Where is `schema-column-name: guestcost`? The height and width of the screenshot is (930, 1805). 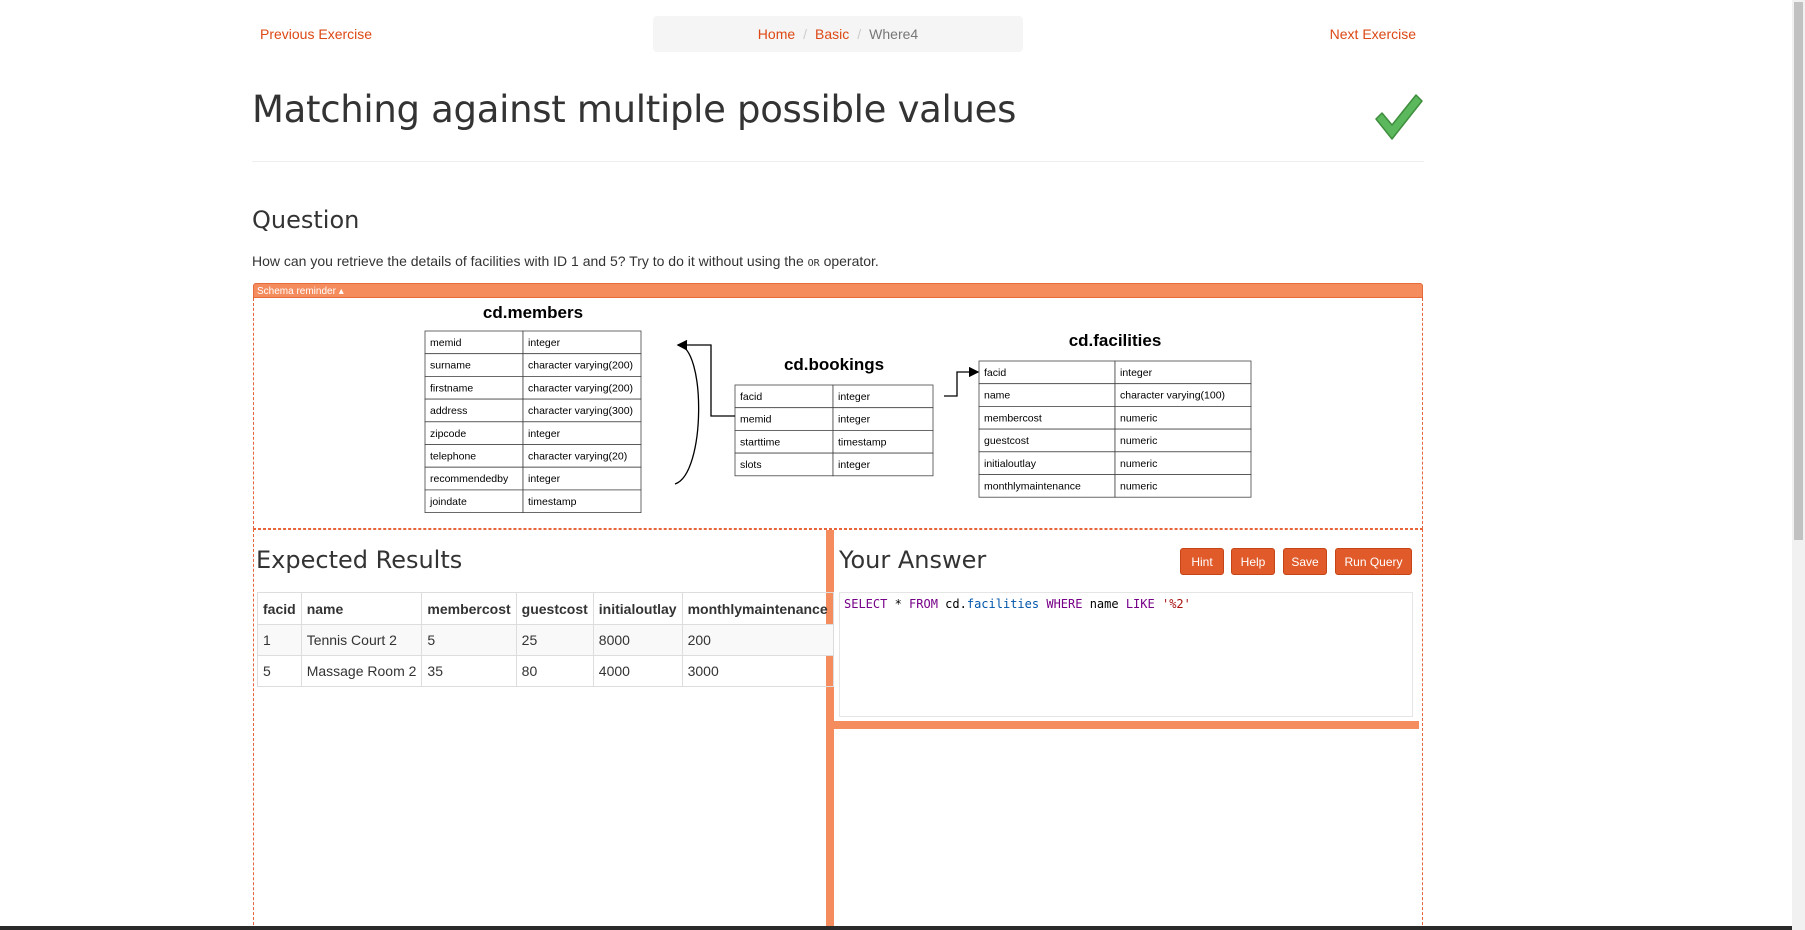
schema-column-name: guestcost is located at coordinates (1006, 441).